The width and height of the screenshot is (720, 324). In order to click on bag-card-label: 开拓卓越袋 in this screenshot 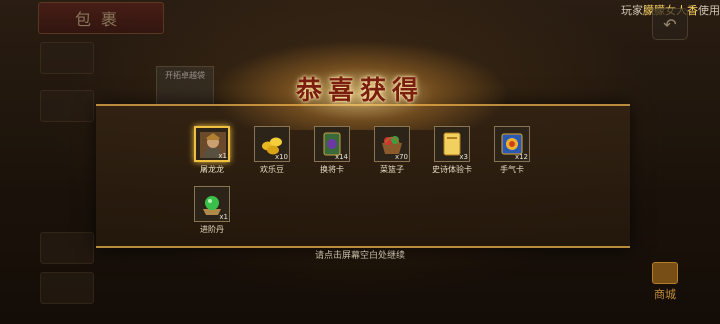, I will do `click(185, 75)`.